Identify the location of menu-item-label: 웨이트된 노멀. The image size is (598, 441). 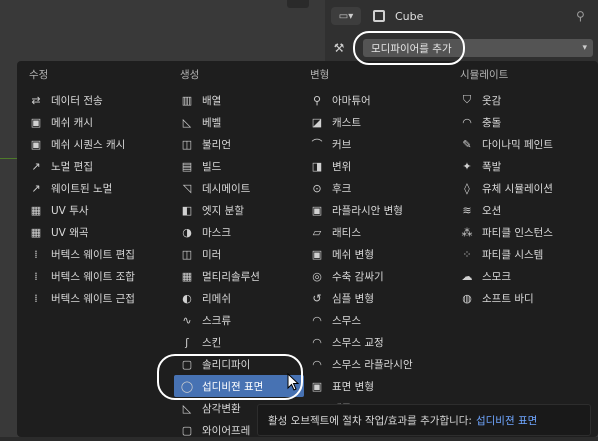
(82, 188).